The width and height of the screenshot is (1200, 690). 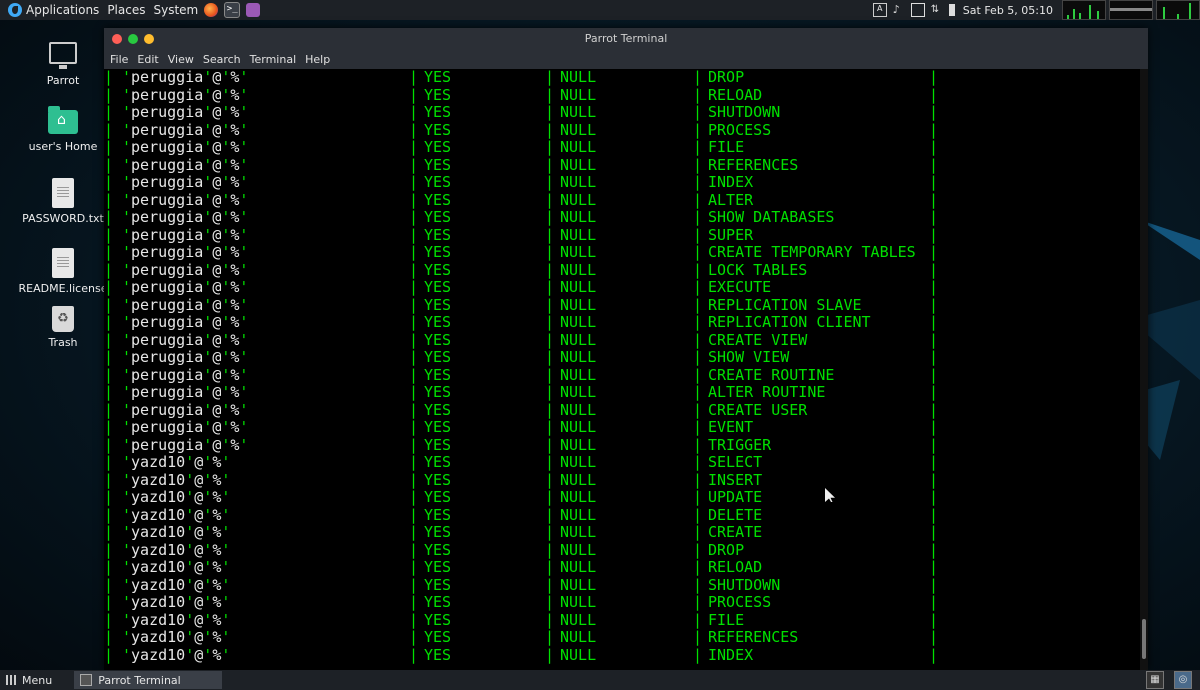 I want to click on grantee-user: peruggia, so click(x=167, y=304).